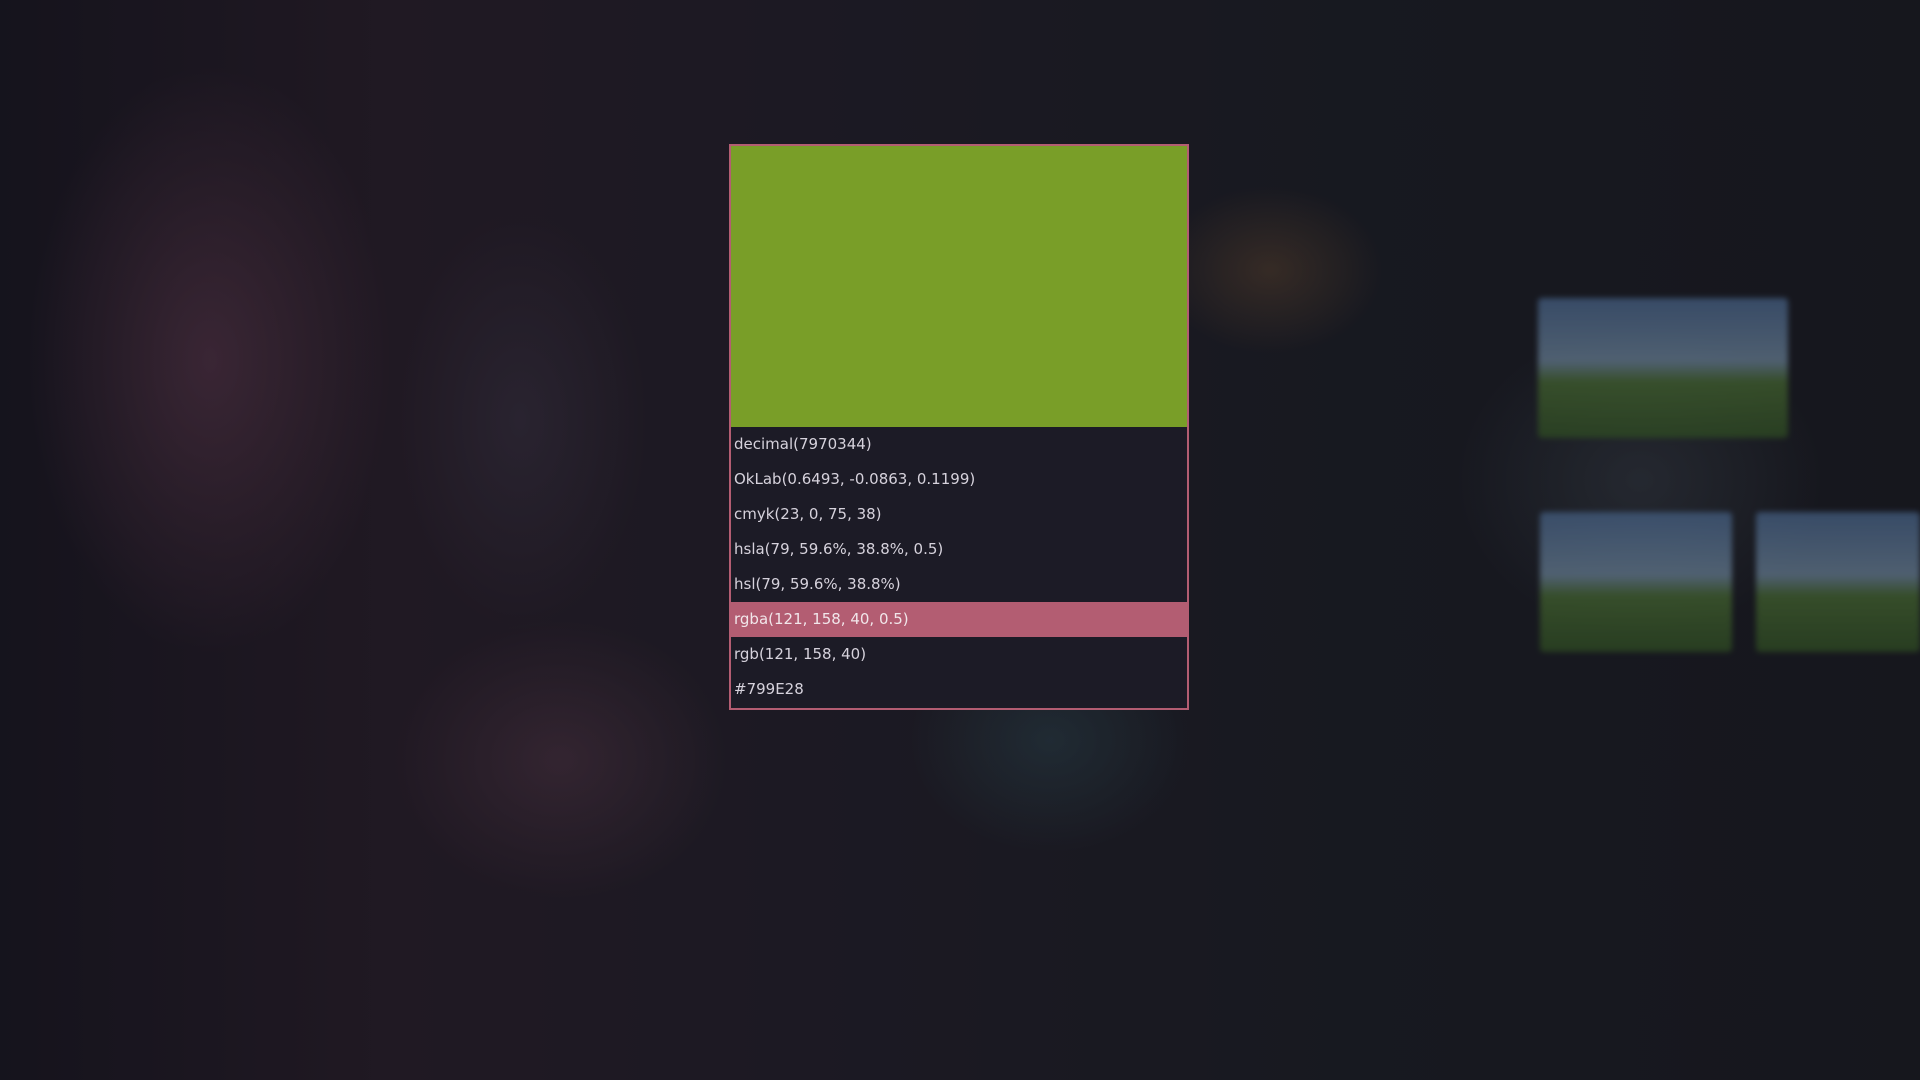  I want to click on color-swatch, so click(959, 286).